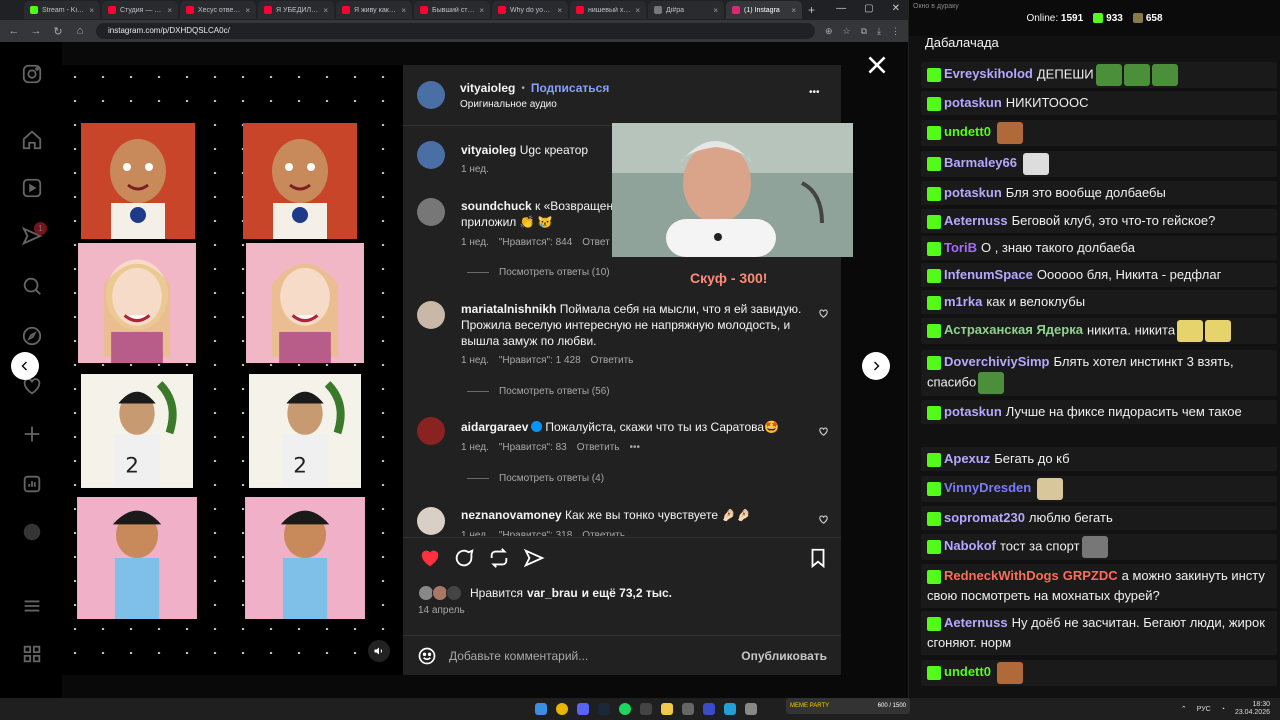 This screenshot has height=720, width=1280. What do you see at coordinates (535, 478) in the screenshot?
I see `view-replies-button: Посмотреть ответы (4)` at bounding box center [535, 478].